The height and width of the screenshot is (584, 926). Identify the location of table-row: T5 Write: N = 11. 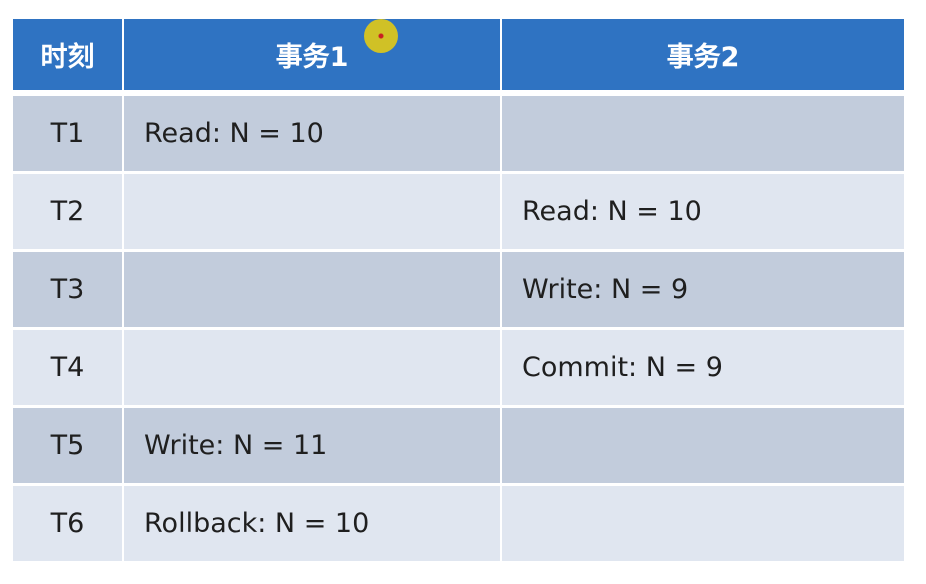
(458, 445).